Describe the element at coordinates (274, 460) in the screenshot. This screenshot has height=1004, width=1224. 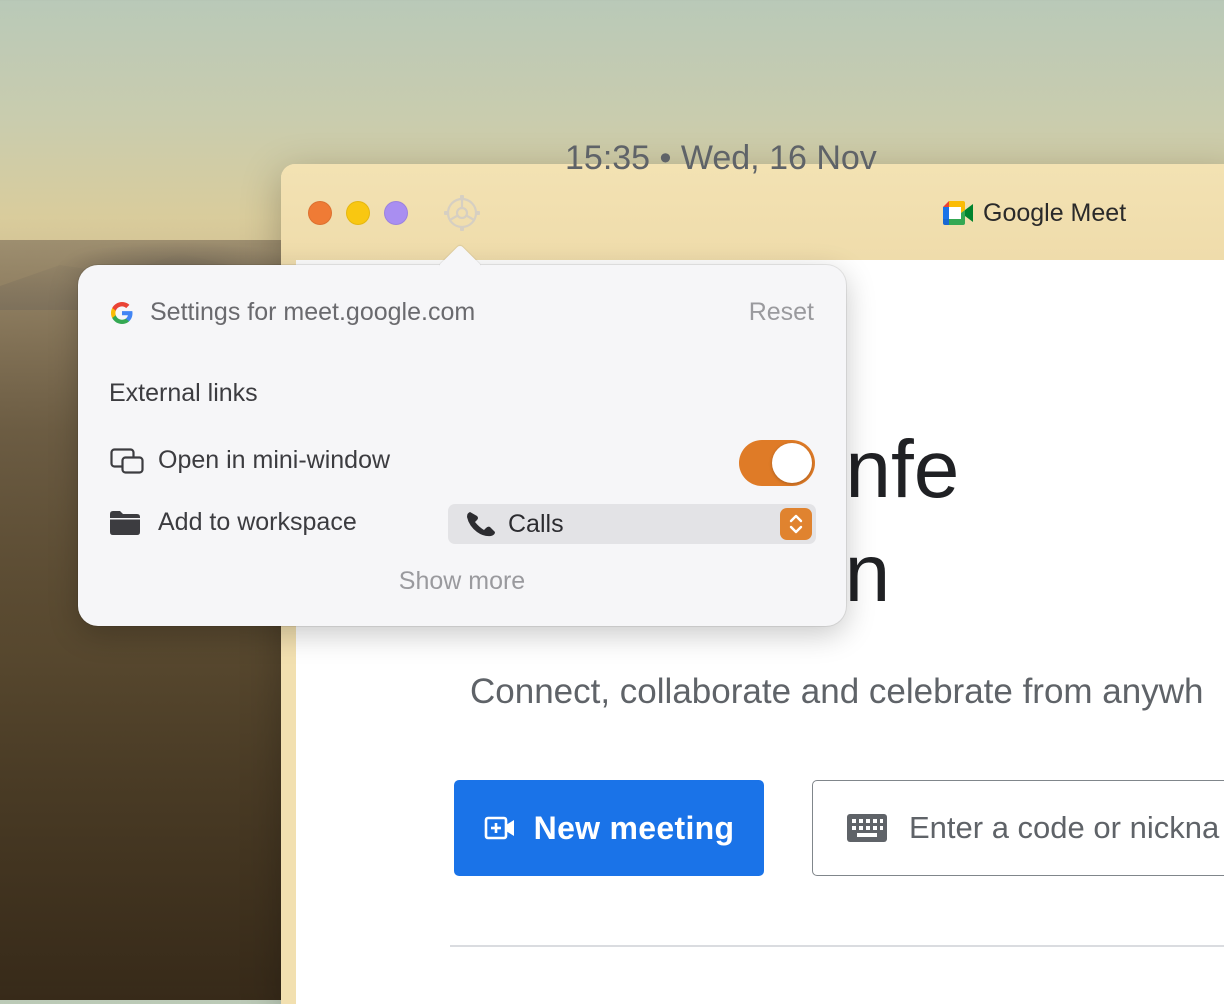
I see `option-label-mini-window: Open in mini-window` at that location.